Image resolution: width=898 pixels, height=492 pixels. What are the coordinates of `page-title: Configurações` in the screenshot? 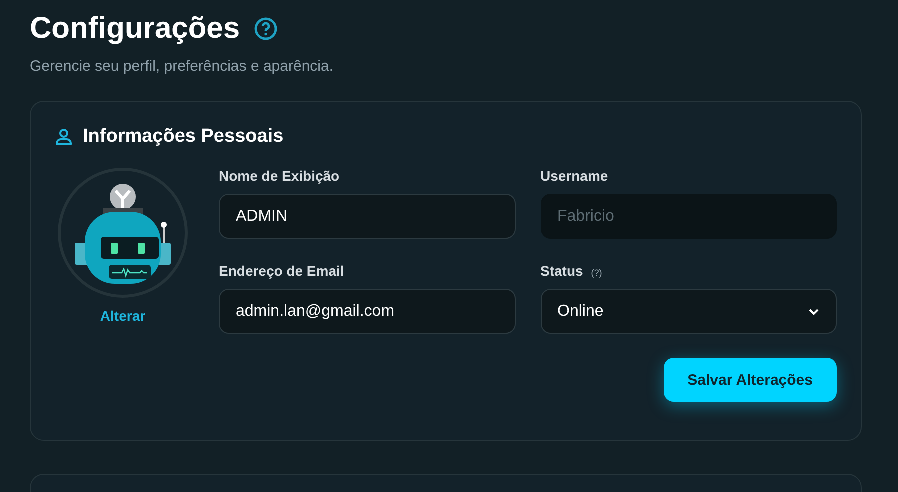 It's located at (135, 29).